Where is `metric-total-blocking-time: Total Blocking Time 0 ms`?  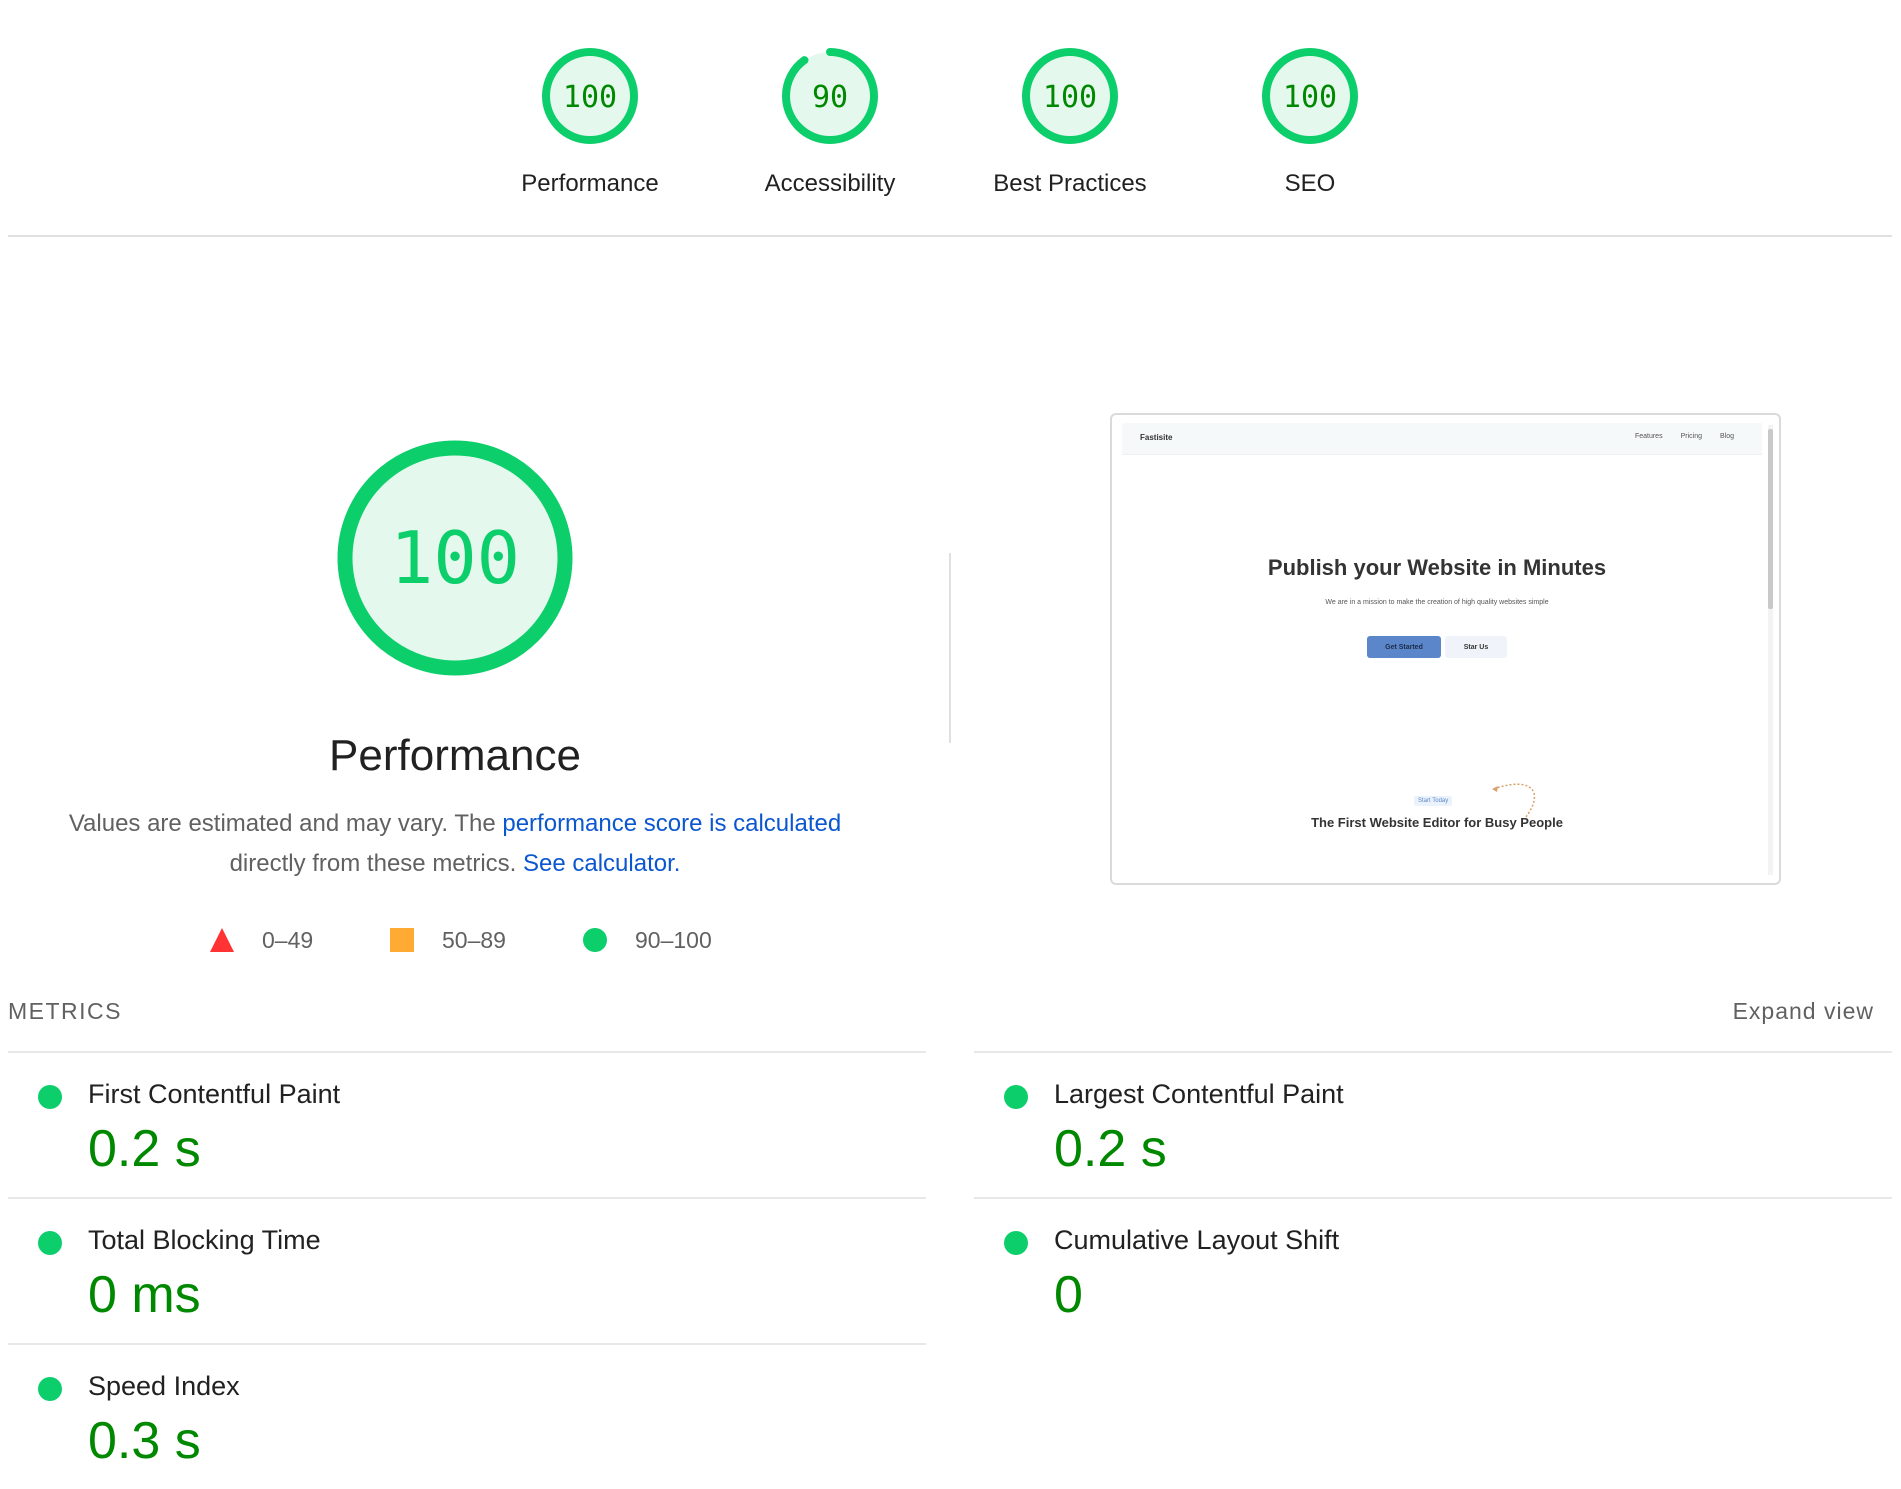 metric-total-blocking-time: Total Blocking Time 0 ms is located at coordinates (467, 1270).